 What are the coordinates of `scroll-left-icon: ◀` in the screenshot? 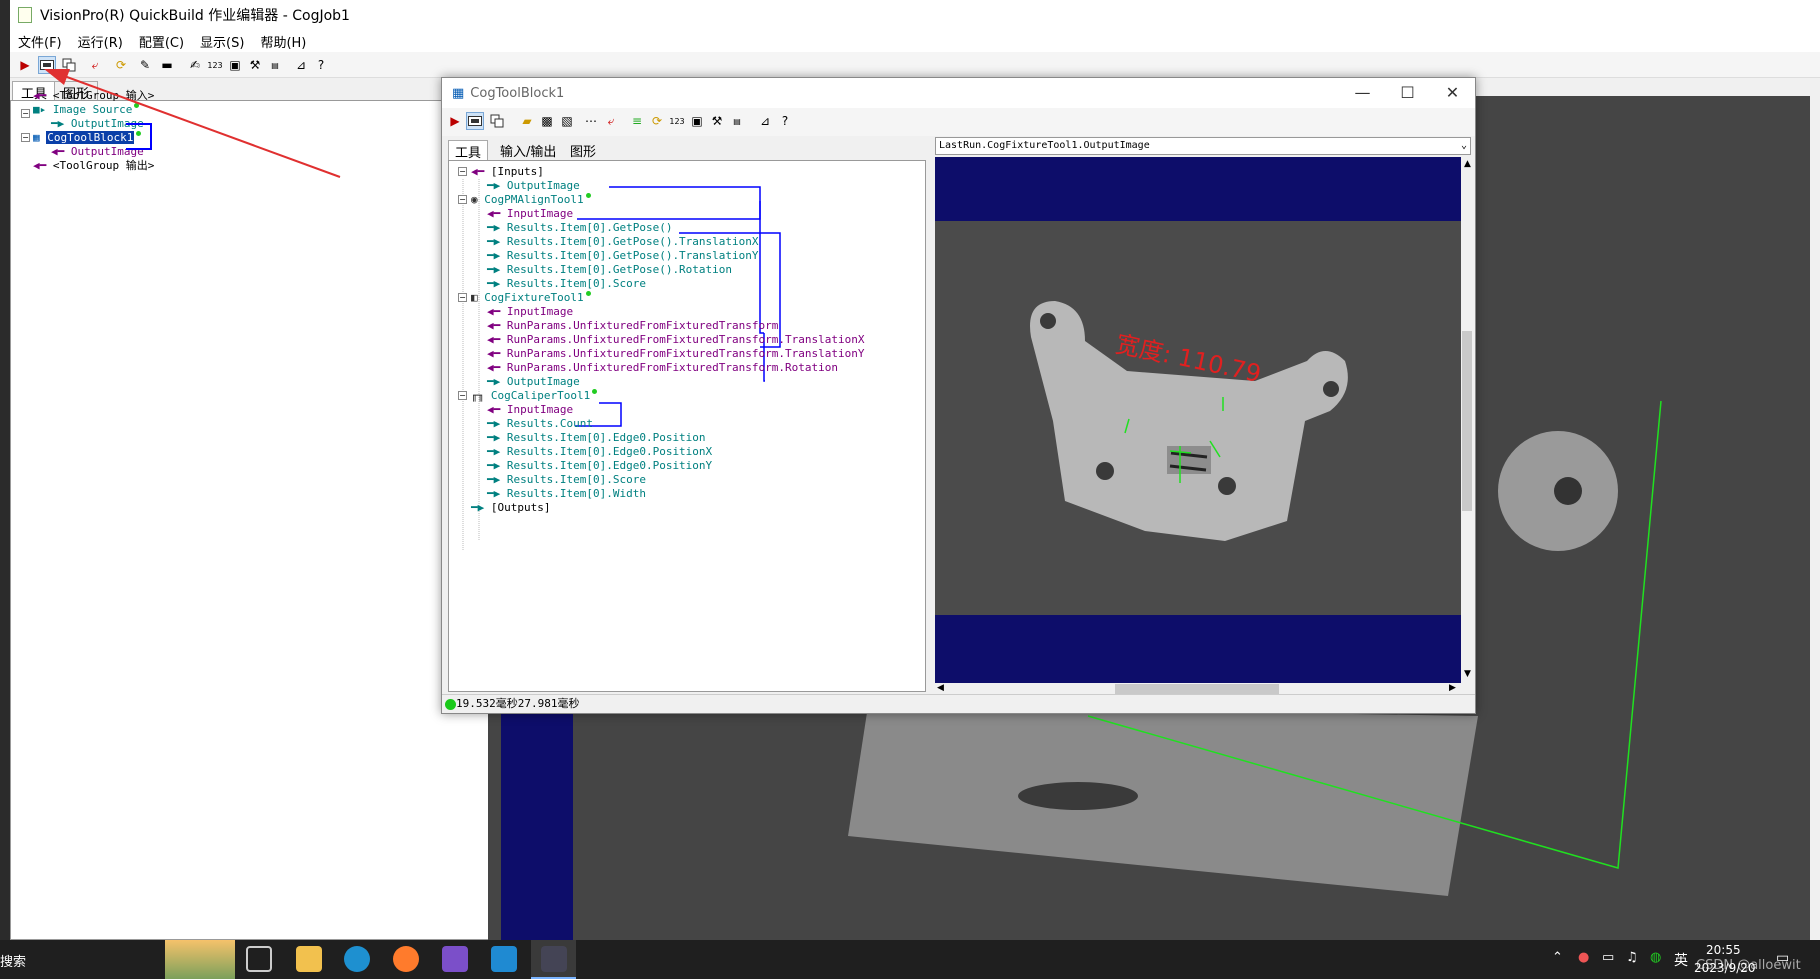 It's located at (940, 688).